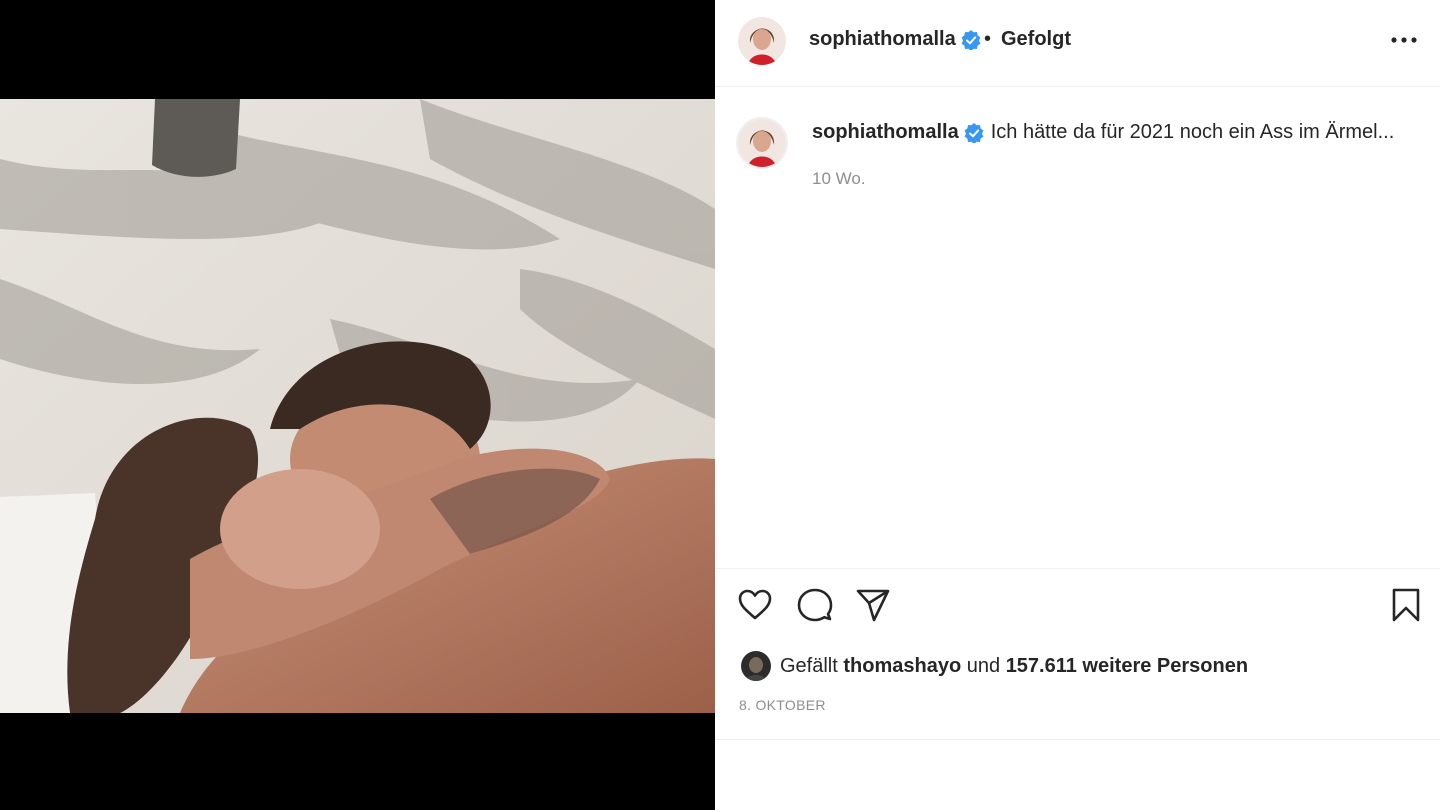 Image resolution: width=1440 pixels, height=810 pixels. I want to click on caption-author-avatar, so click(762, 143).